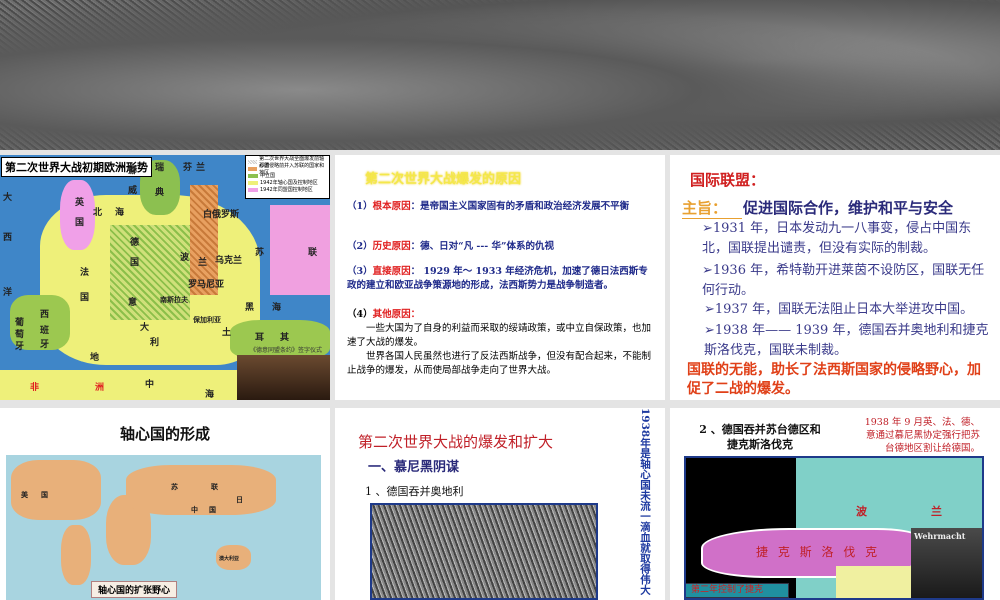 The width and height of the screenshot is (1000, 600). I want to click on map-label: 威, so click(133, 191).